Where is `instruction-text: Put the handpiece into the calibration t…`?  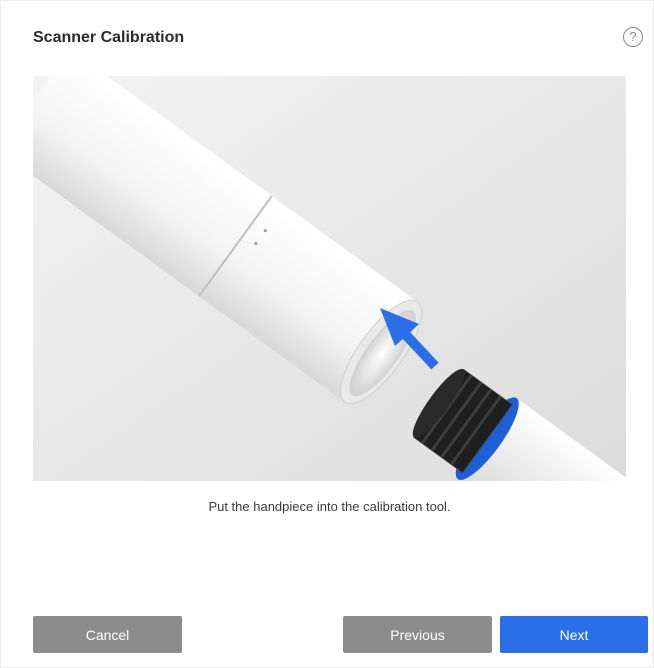 instruction-text: Put the handpiece into the calibration t… is located at coordinates (329, 506).